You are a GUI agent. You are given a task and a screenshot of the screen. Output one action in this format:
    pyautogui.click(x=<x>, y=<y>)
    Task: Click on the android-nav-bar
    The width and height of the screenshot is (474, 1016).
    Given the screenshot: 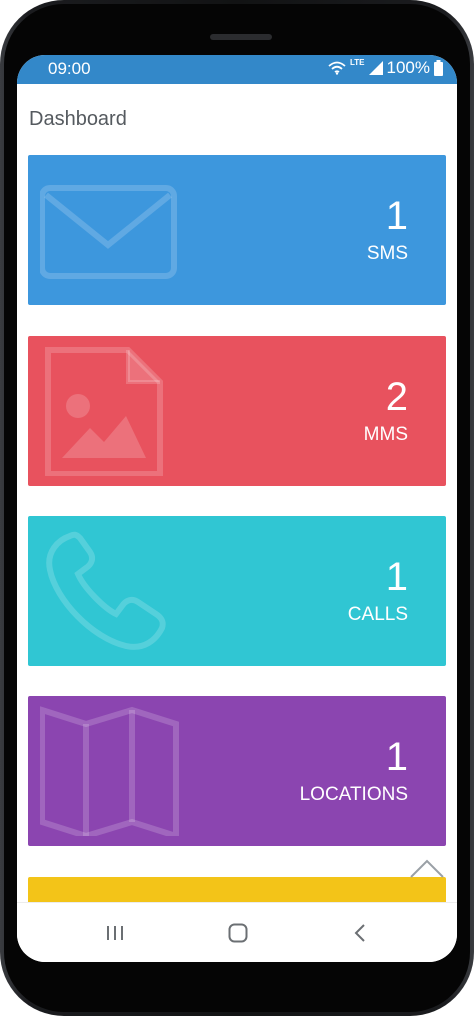 What is the action you would take?
    pyautogui.click(x=237, y=932)
    